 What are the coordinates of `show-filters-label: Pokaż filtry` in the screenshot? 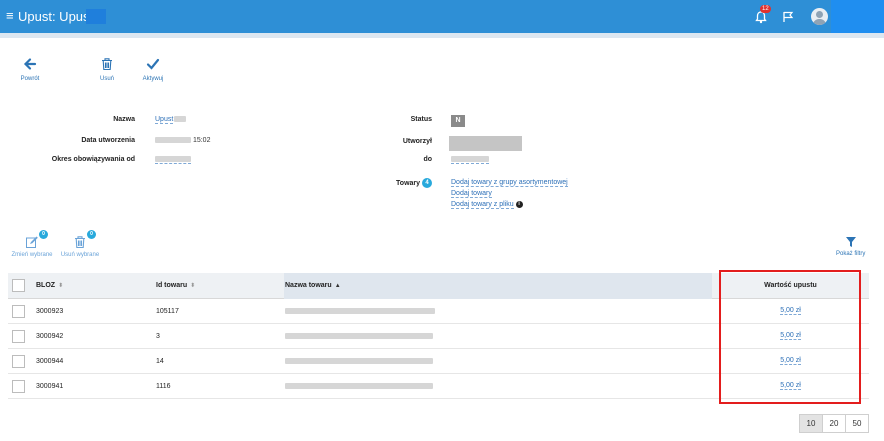 It's located at (851, 254).